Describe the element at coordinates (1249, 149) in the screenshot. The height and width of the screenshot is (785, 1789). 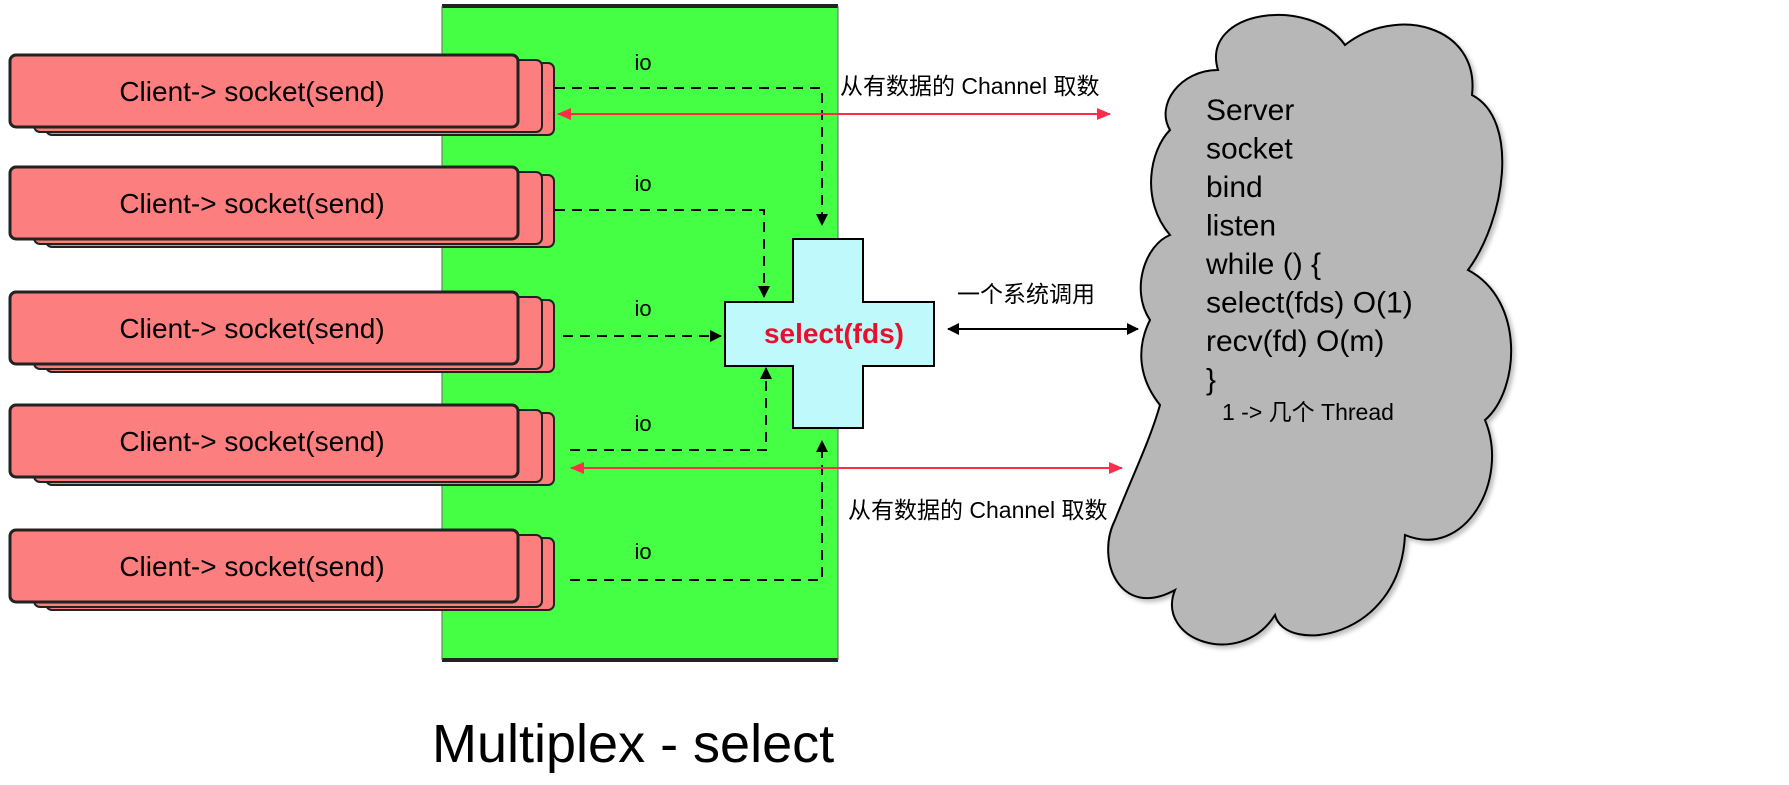
I see `server-code-line: socket` at that location.